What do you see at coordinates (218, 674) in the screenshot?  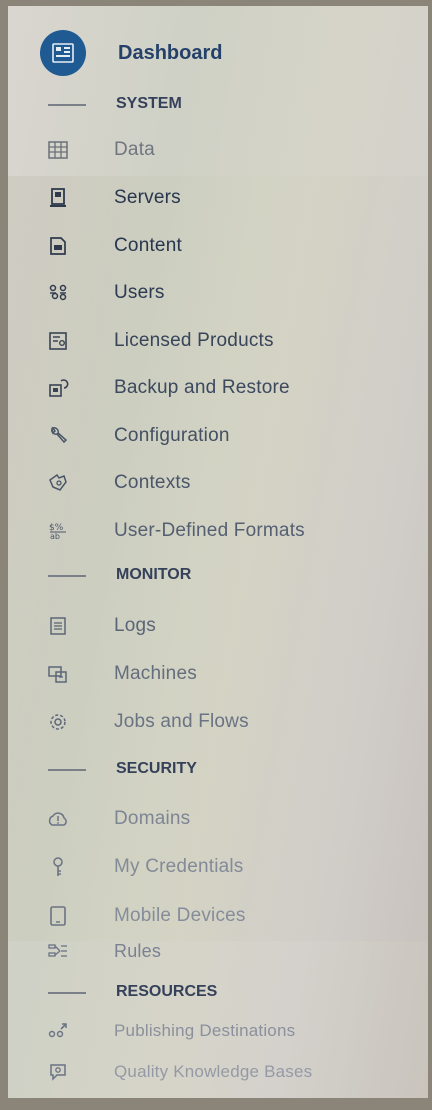 I see `nav-item-machines: Machines` at bounding box center [218, 674].